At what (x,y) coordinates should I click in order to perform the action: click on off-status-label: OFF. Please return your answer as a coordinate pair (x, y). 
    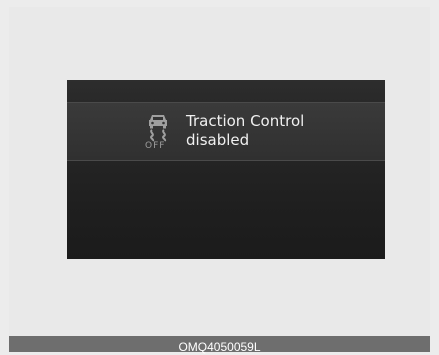
    Looking at the image, I should click on (155, 146).